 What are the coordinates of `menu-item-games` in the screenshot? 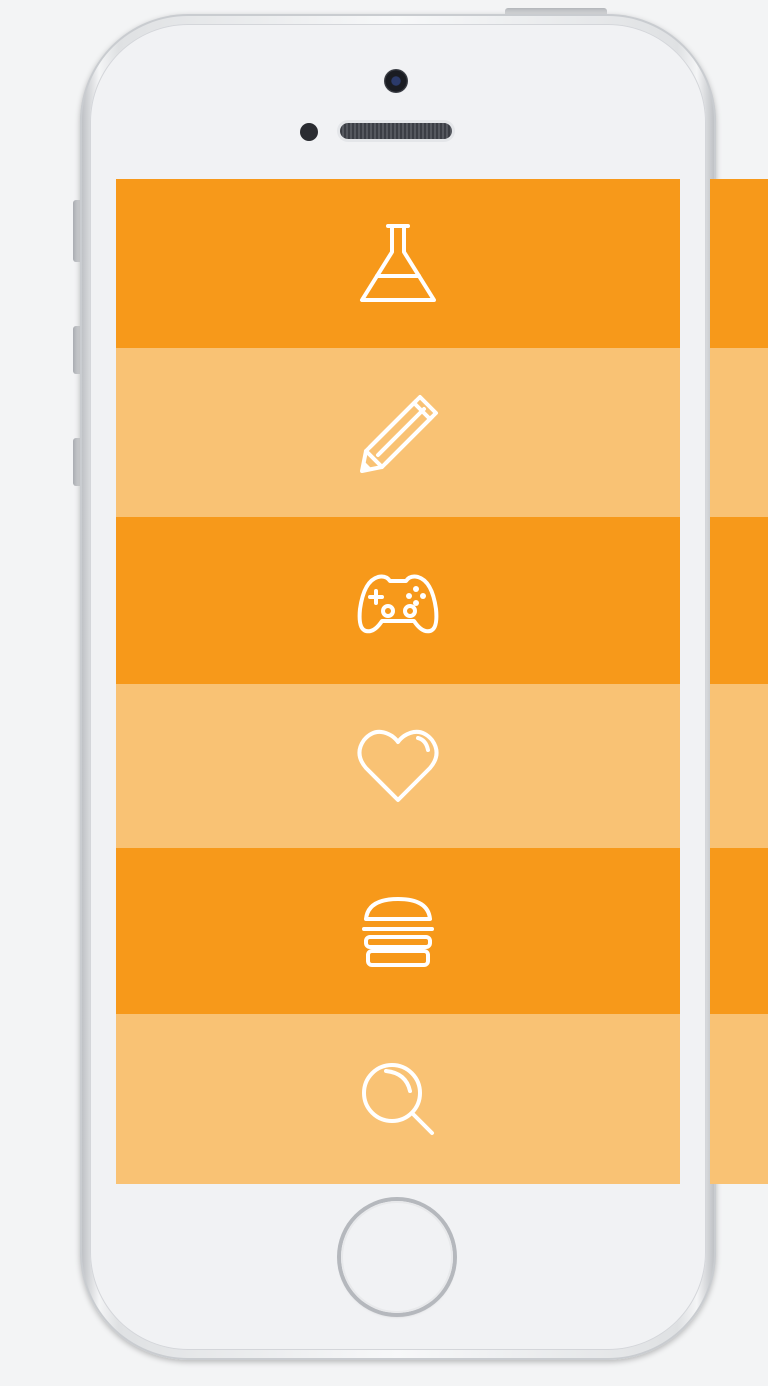 It's located at (398, 600).